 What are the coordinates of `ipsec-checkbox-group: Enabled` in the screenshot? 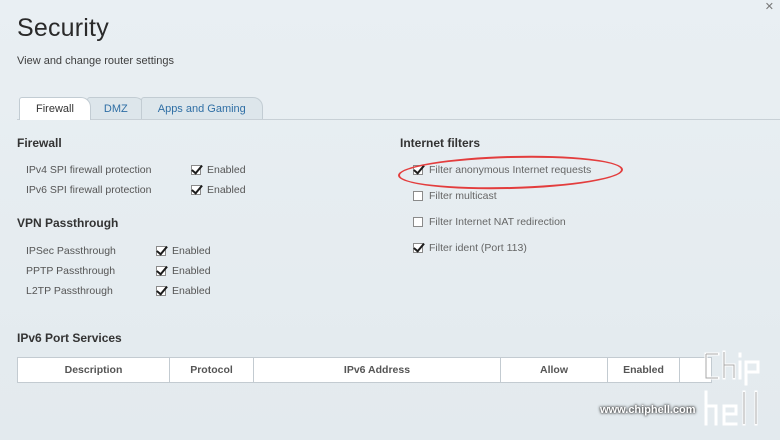 It's located at (183, 251).